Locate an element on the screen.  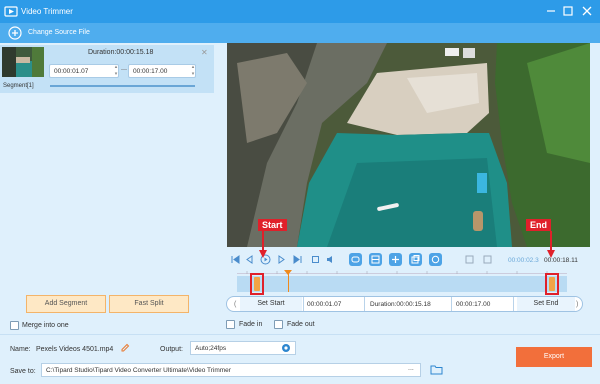
add-source-icon is located at coordinates (15, 33).